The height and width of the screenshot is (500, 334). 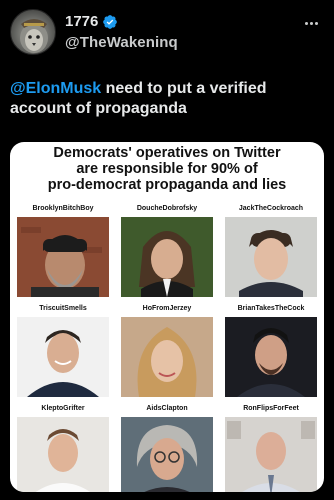 I want to click on portrait-cell: TriscuitSmells, so click(x=63, y=350).